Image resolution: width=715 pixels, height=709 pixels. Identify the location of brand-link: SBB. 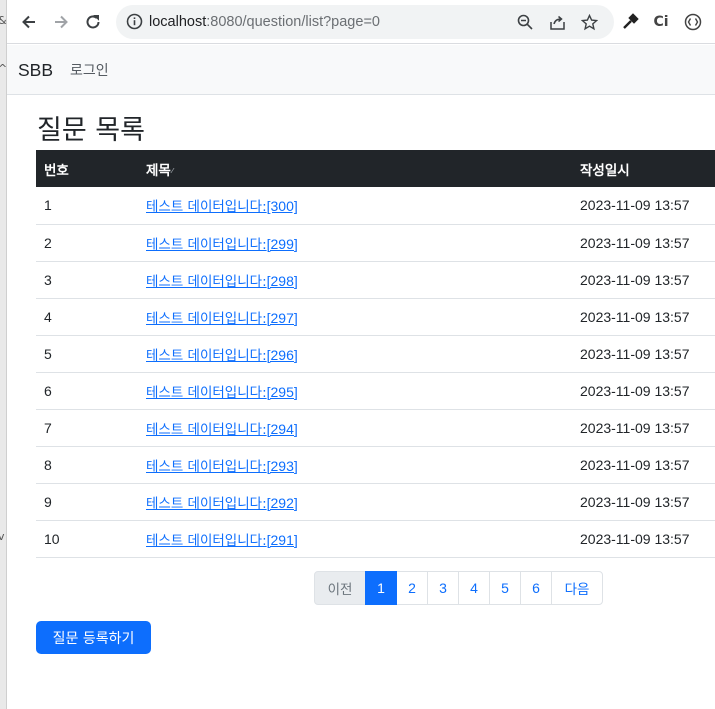
(35, 70).